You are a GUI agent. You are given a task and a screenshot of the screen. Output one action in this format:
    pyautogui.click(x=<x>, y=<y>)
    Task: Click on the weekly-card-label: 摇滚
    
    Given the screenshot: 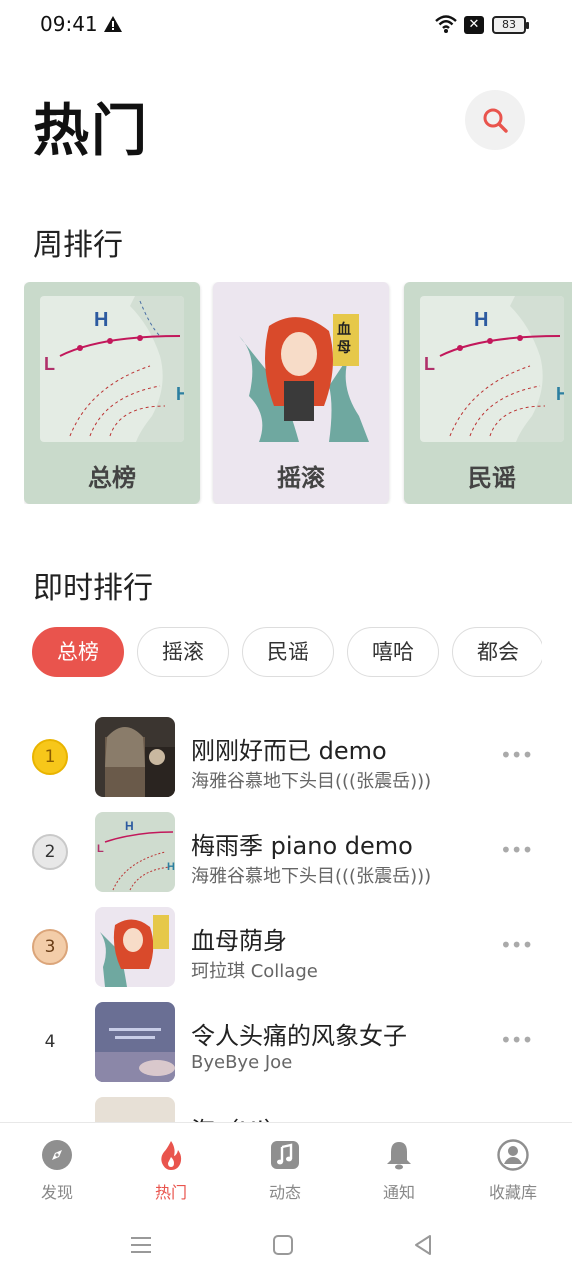 What is the action you would take?
    pyautogui.click(x=301, y=478)
    